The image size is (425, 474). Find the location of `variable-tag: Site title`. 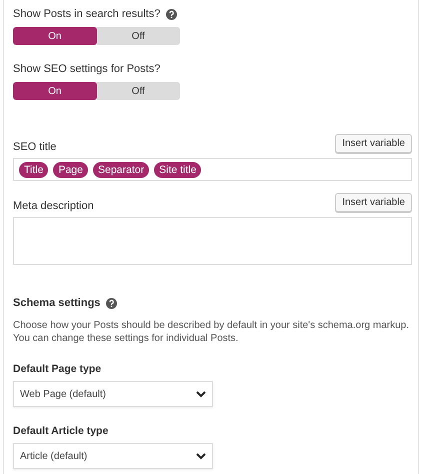

variable-tag: Site title is located at coordinates (178, 170).